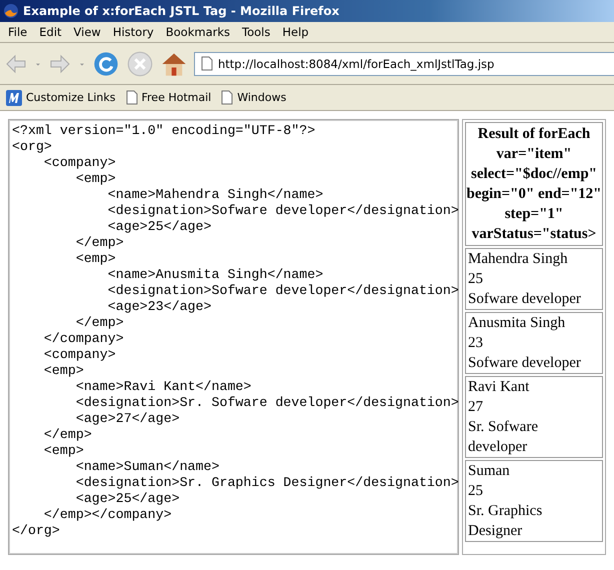 The width and height of the screenshot is (614, 570). Describe the element at coordinates (489, 471) in the screenshot. I see `employee-name: Suman` at that location.